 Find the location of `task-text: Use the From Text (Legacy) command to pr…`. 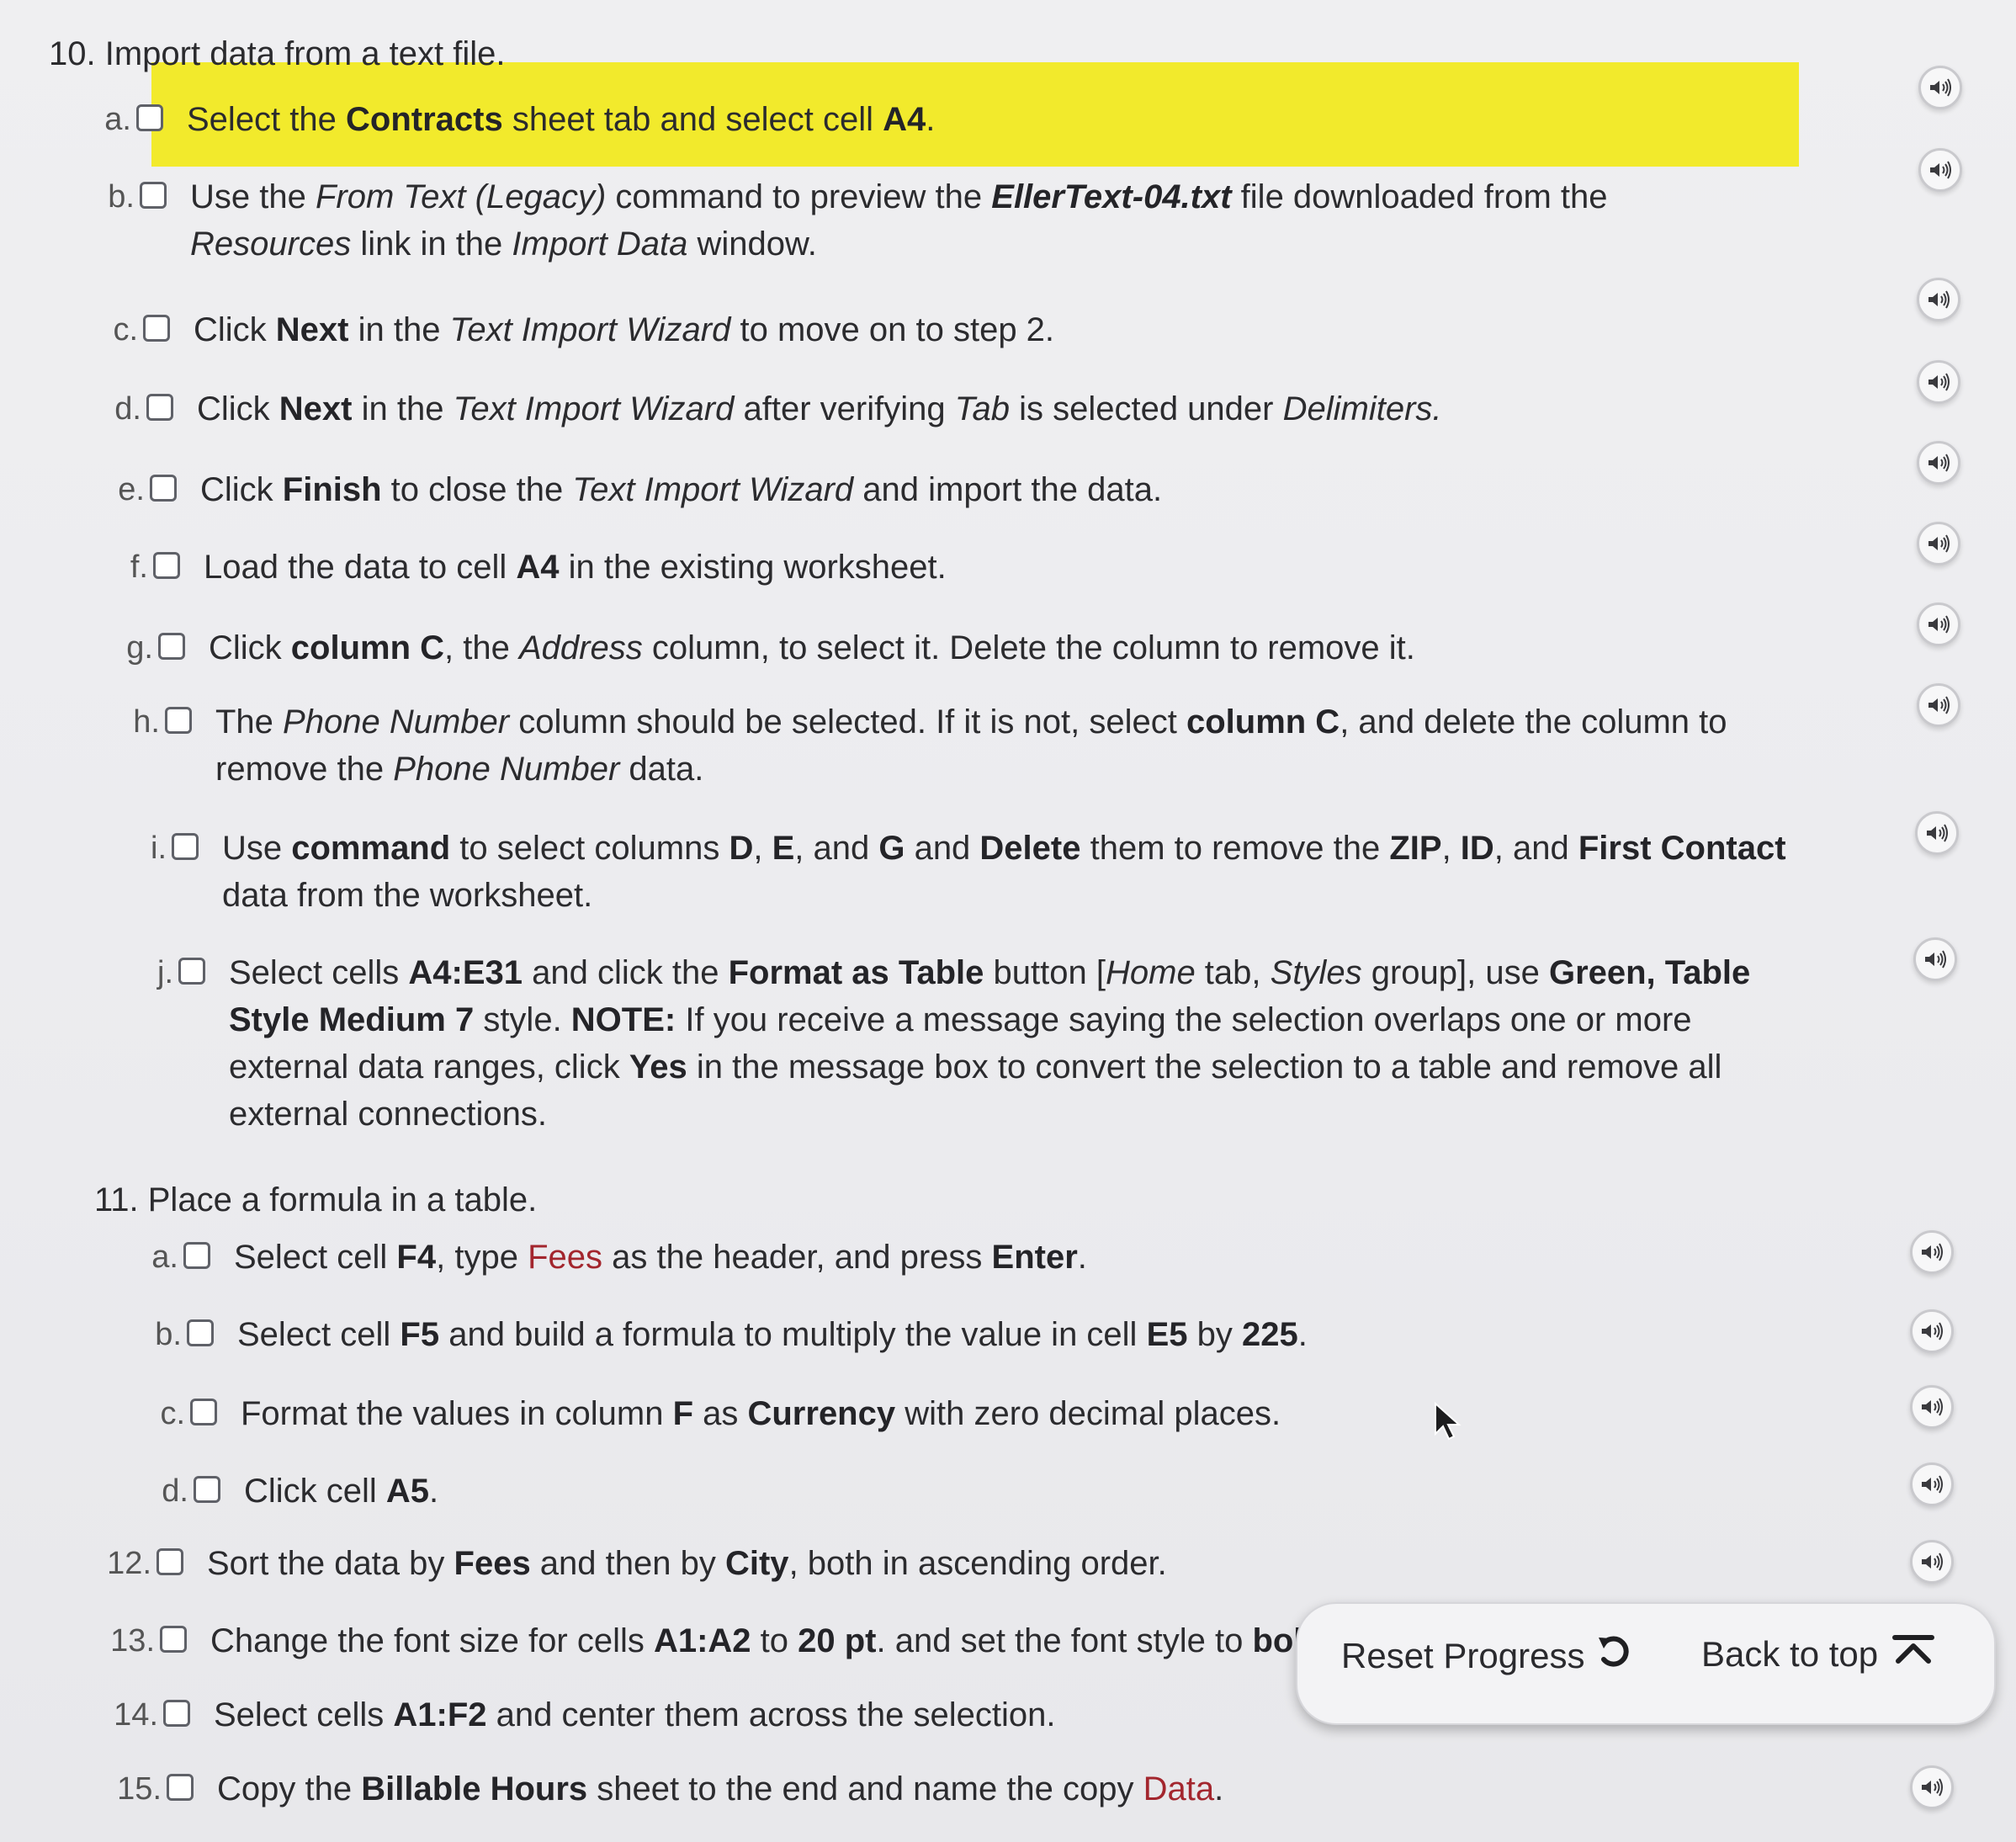

task-text: Use the From Text (Legacy) command to pr… is located at coordinates (899, 221).